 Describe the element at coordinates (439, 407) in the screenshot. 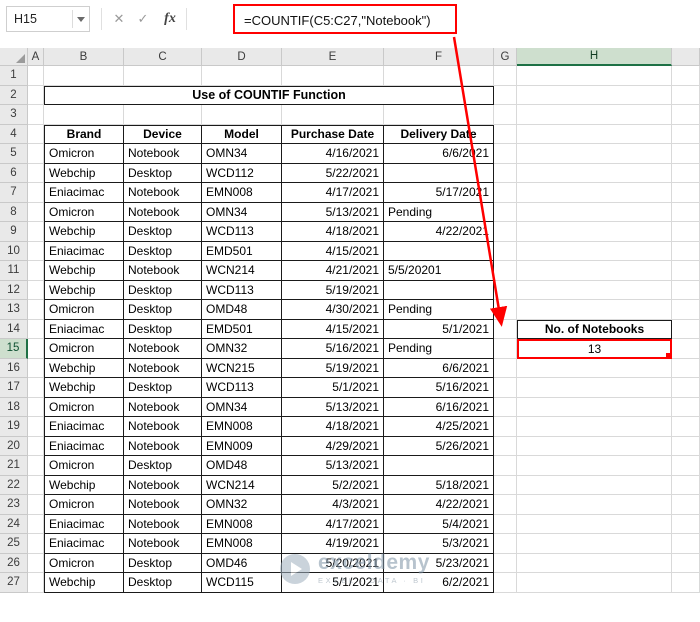

I see `cell-f18: 6/16/2021` at that location.